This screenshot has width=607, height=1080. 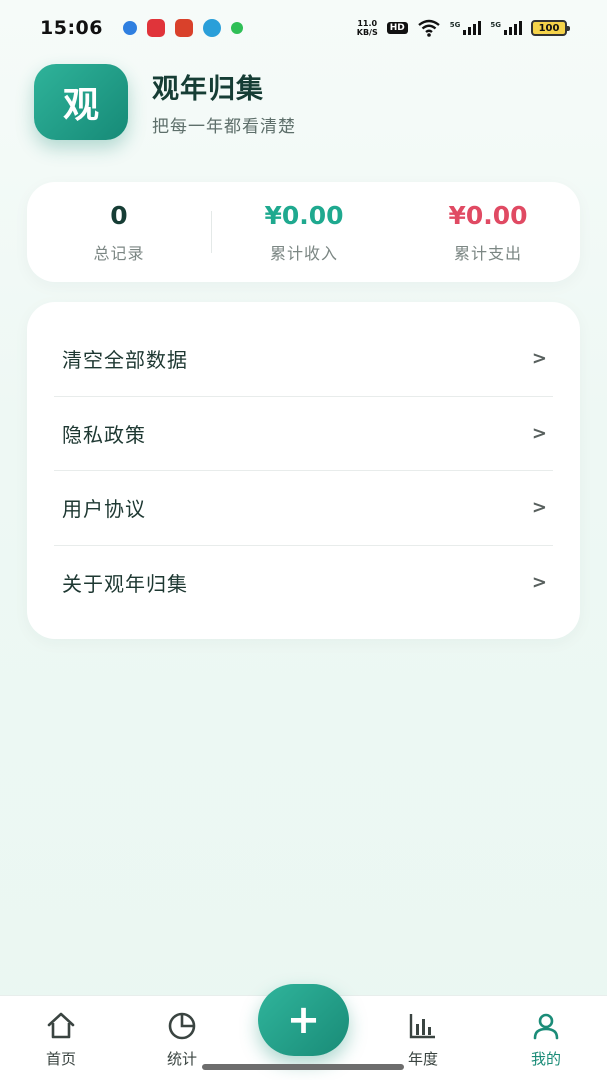 What do you see at coordinates (211, 28) in the screenshot?
I see `telegram-icon` at bounding box center [211, 28].